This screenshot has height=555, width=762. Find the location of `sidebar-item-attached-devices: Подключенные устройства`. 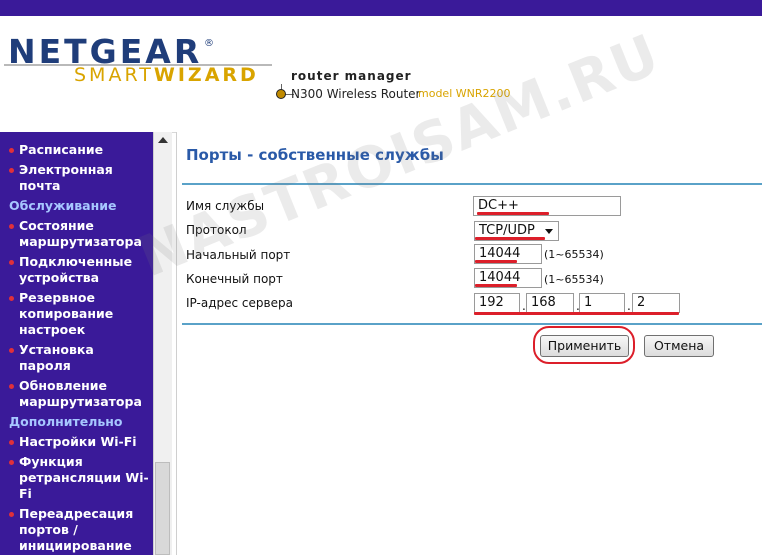

sidebar-item-attached-devices: Подключенные устройства is located at coordinates (76, 272).